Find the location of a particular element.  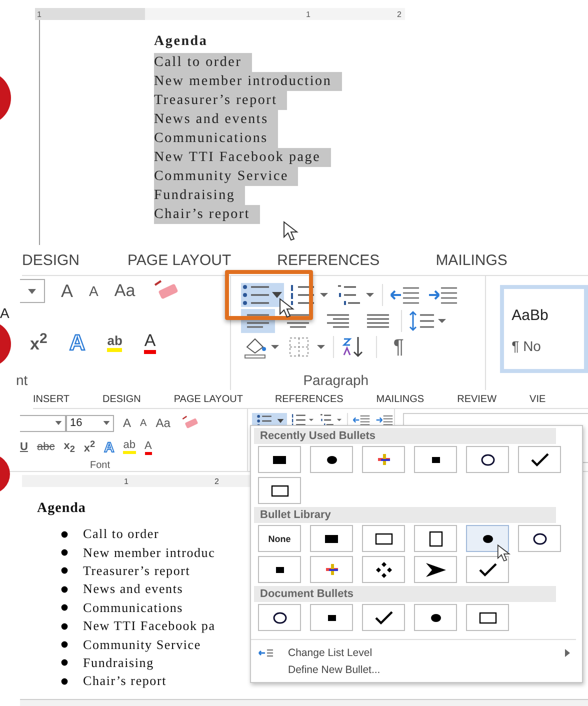

cross-icon is located at coordinates (332, 569).